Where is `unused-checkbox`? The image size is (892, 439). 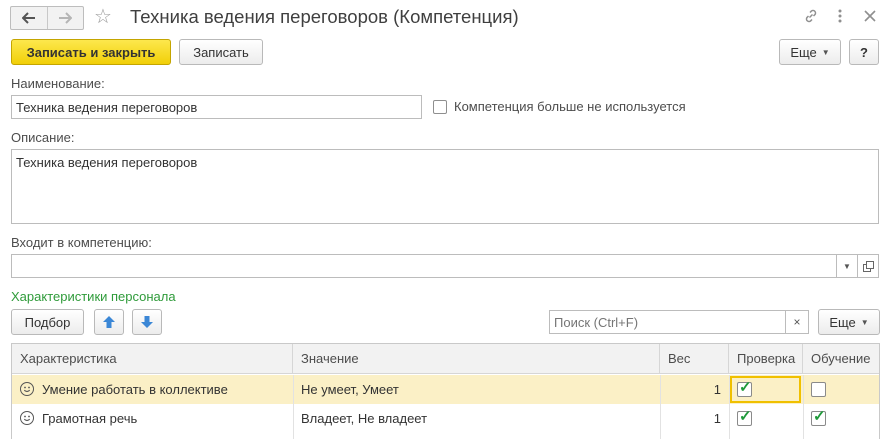 unused-checkbox is located at coordinates (440, 107).